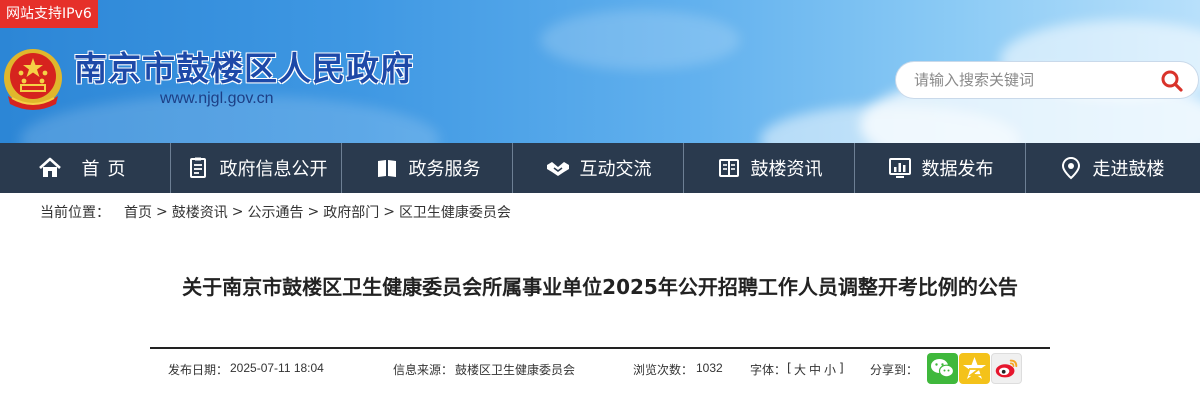 Image resolution: width=1200 pixels, height=400 pixels. Describe the element at coordinates (33, 79) in the screenshot. I see `national-emblem-icon` at that location.